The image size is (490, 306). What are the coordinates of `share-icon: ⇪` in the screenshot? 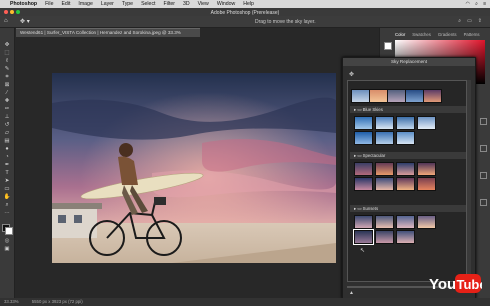 It's located at (480, 21).